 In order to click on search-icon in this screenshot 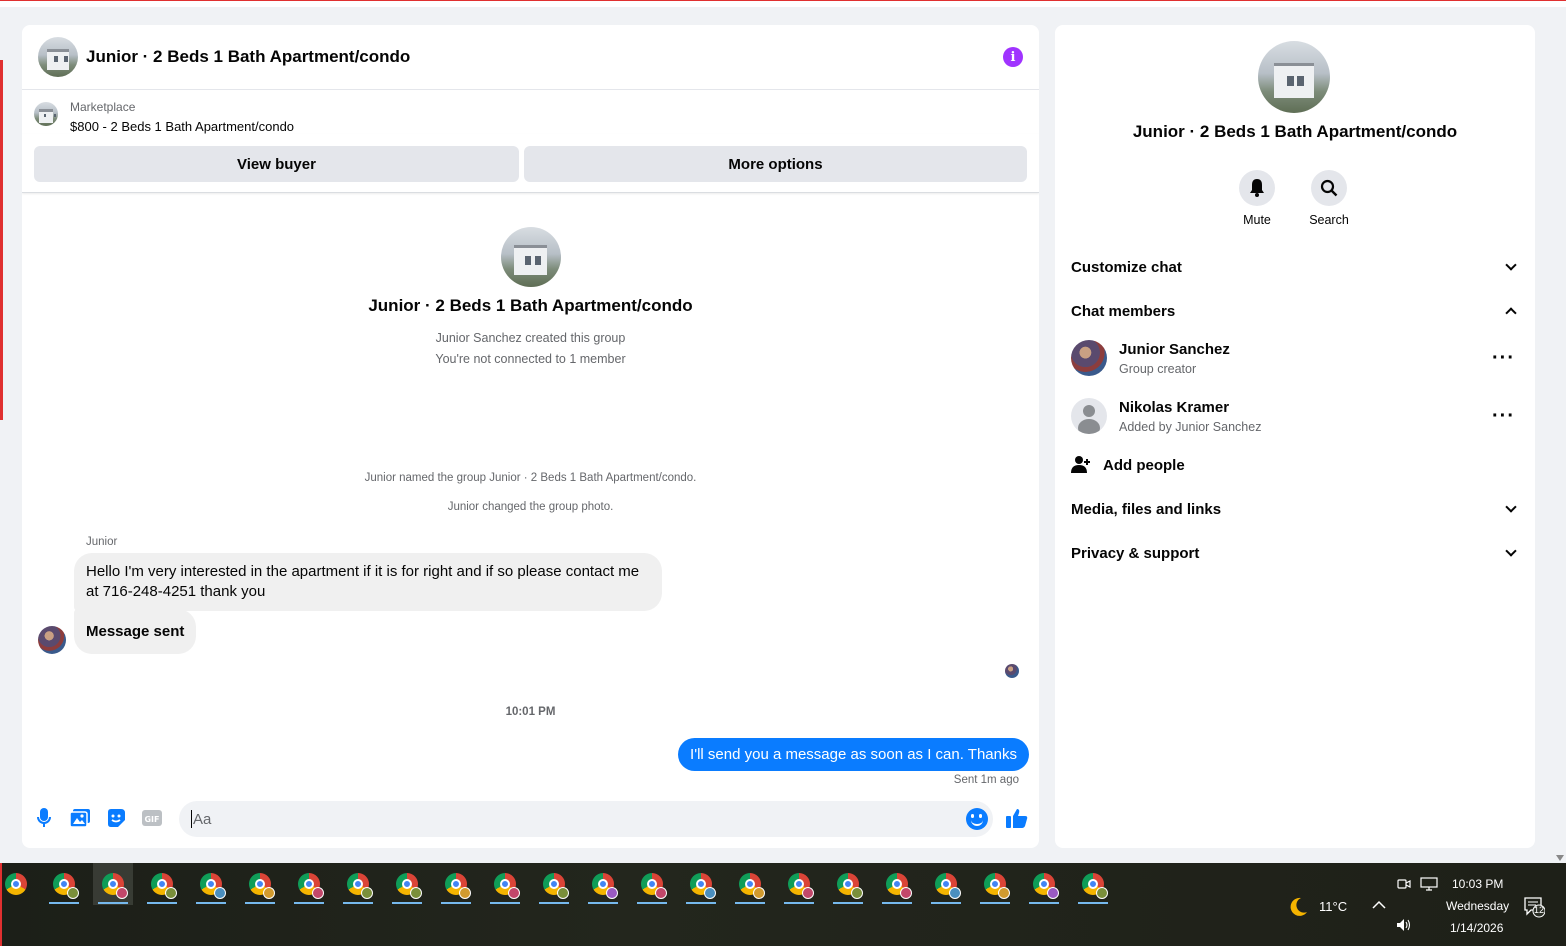, I will do `click(1329, 188)`.